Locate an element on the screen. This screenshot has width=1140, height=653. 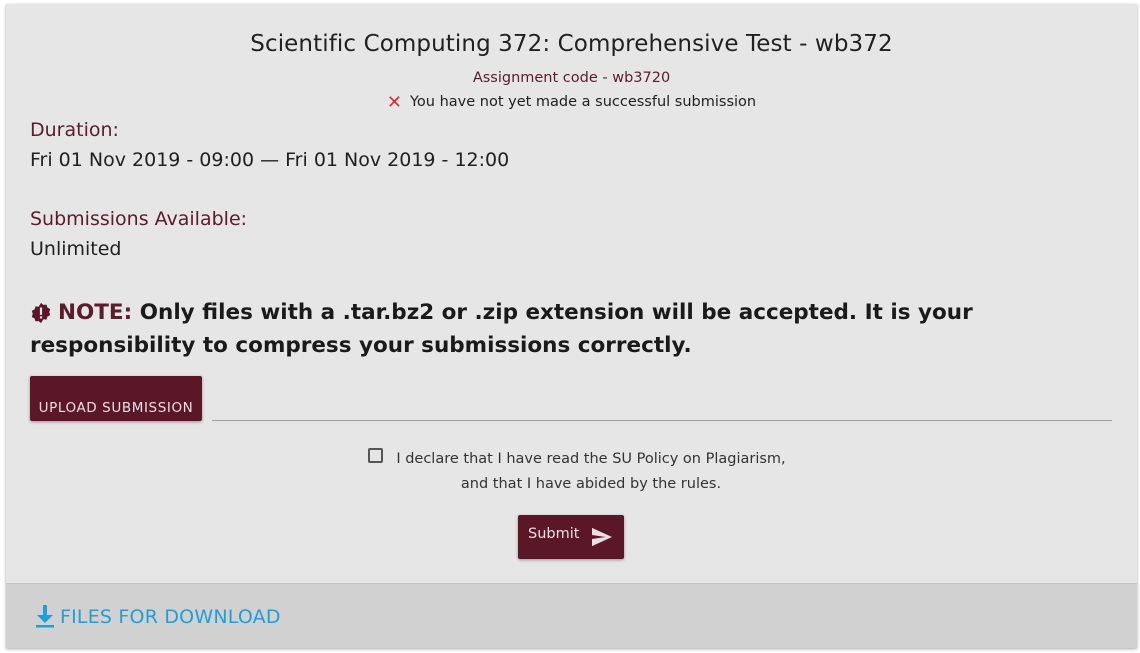
submissions-value: Unlimited is located at coordinates (76, 249).